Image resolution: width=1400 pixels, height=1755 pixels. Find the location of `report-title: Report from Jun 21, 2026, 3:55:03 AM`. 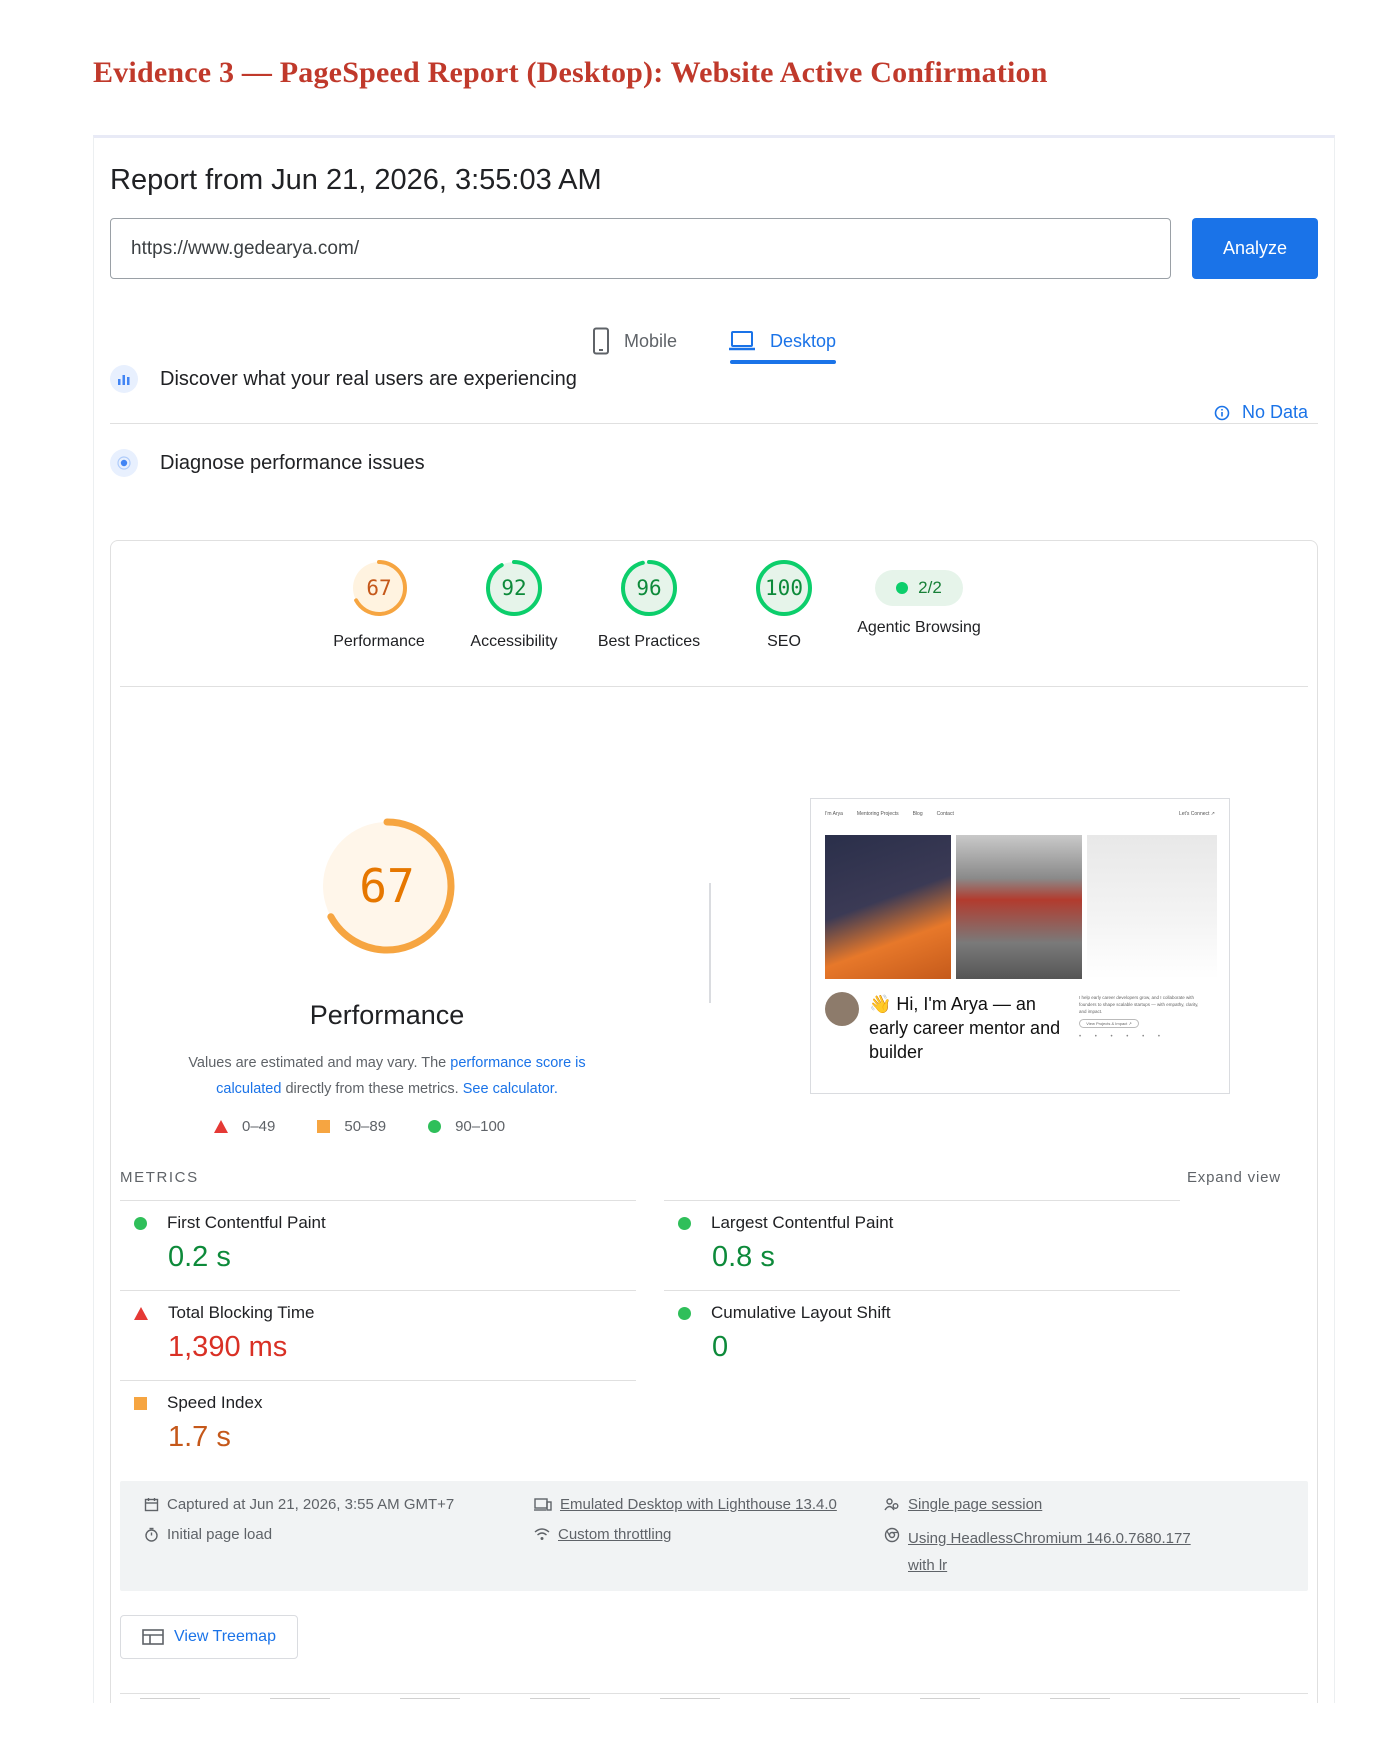

report-title: Report from Jun 21, 2026, 3:55:03 AM is located at coordinates (356, 180).